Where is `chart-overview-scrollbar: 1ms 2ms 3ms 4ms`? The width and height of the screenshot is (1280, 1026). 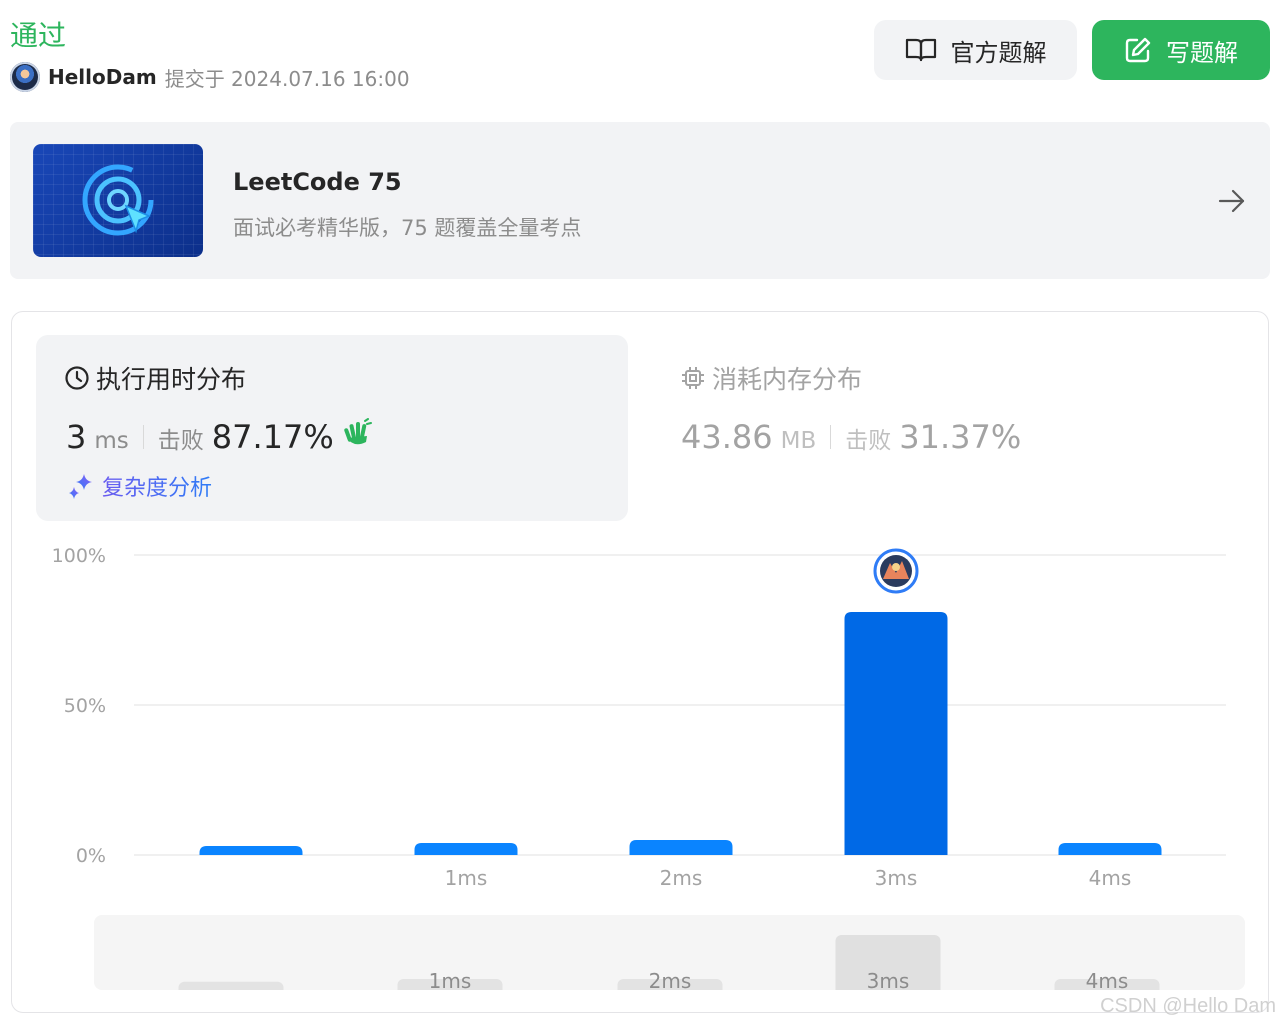 chart-overview-scrollbar: 1ms 2ms 3ms 4ms is located at coordinates (669, 952).